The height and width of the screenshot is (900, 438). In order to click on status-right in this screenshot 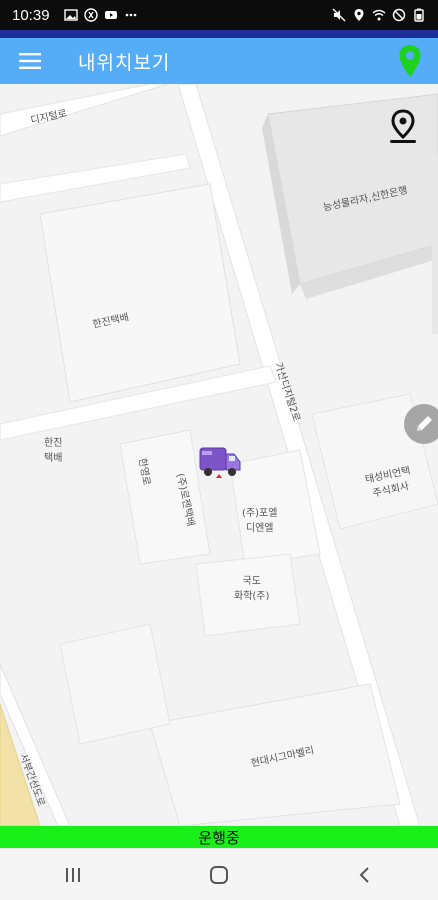, I will do `click(379, 15)`.